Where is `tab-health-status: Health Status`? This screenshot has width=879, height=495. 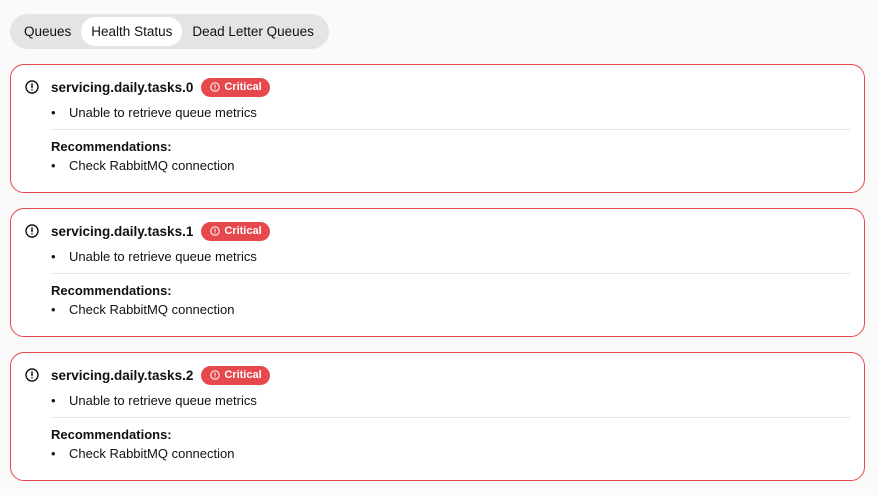
tab-health-status: Health Status is located at coordinates (132, 31).